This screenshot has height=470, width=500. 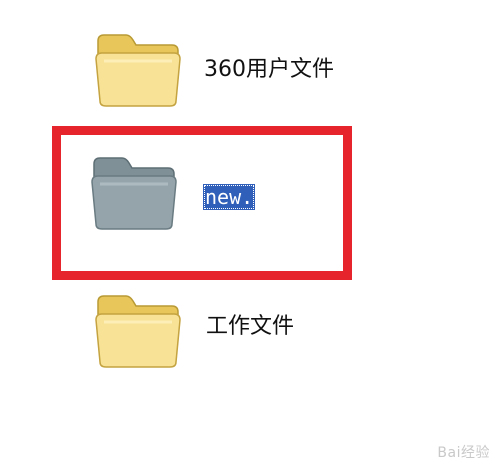 I want to click on watermark: Bai经验, so click(x=463, y=453).